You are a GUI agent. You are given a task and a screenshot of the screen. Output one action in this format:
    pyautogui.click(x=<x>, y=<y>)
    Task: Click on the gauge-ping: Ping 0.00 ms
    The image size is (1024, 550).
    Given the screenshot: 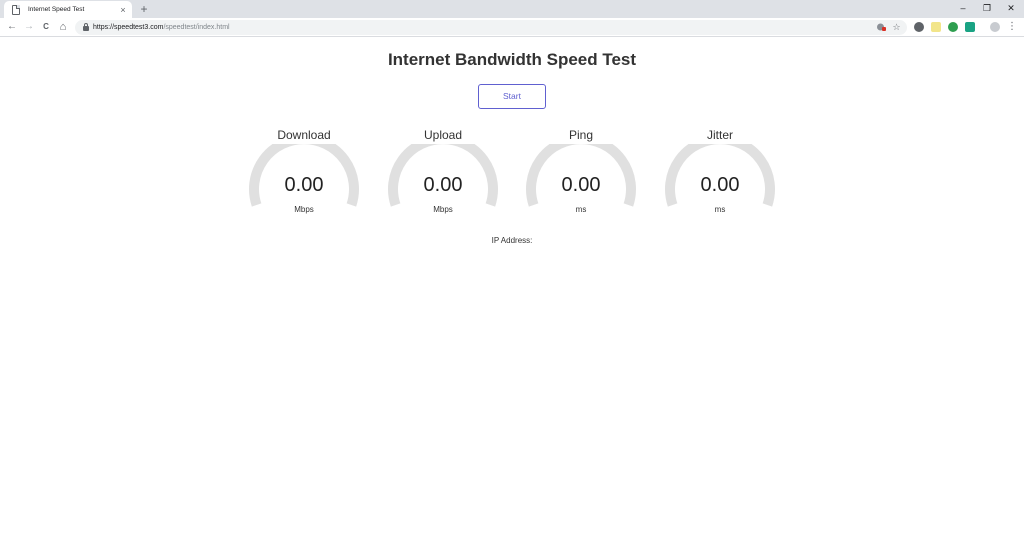 What is the action you would take?
    pyautogui.click(x=581, y=176)
    